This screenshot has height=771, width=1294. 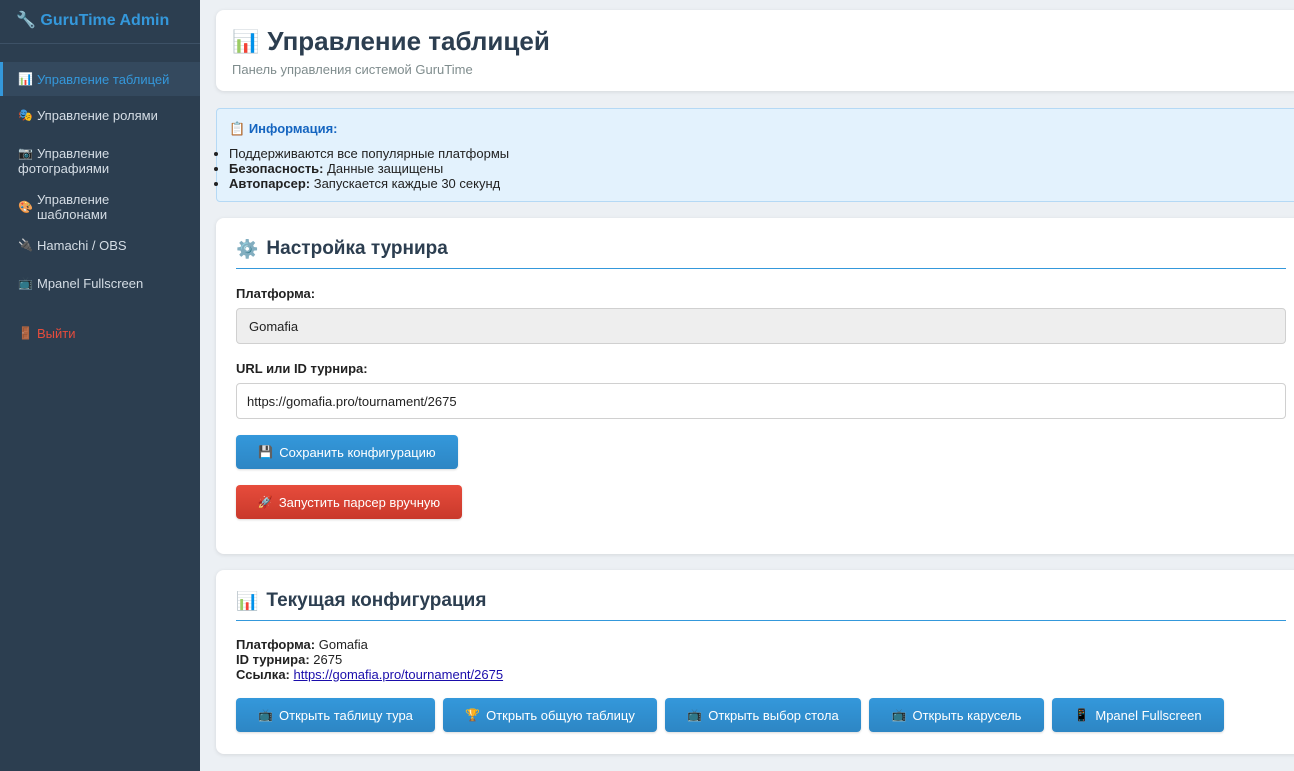 What do you see at coordinates (761, 253) in the screenshot?
I see `section-title: ⚙️ Настройка турнира` at bounding box center [761, 253].